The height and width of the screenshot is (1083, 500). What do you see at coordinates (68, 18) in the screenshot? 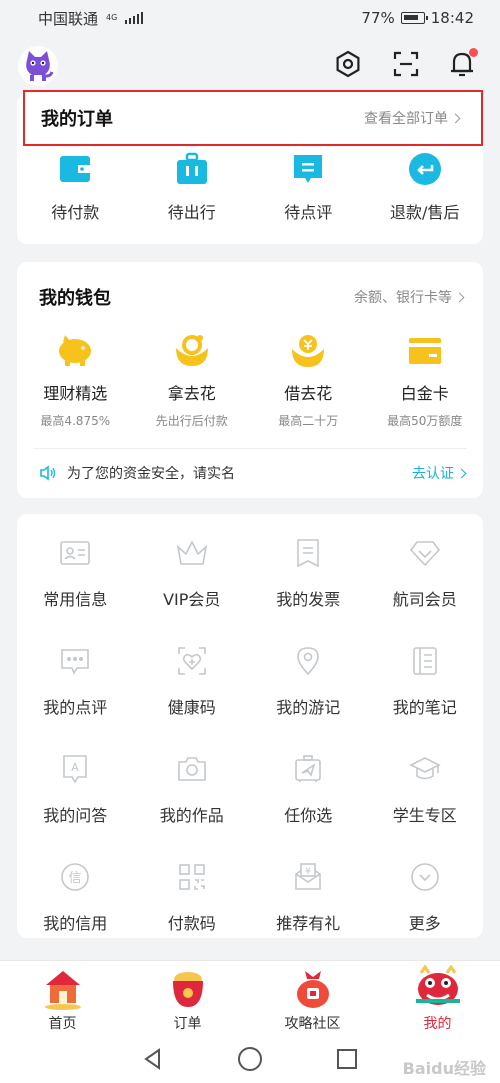
I see `carrier-label: 中国联通` at bounding box center [68, 18].